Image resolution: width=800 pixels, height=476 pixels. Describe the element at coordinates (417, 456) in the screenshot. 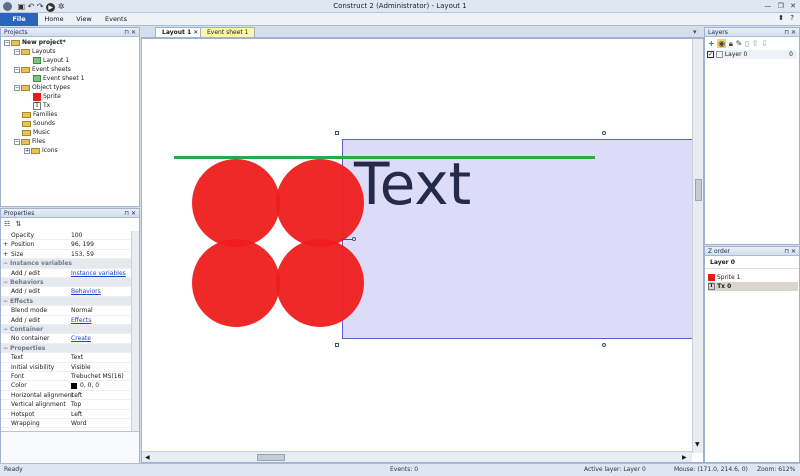

I see `canvas-horizontal-scrollbar: ◀ ▶` at that location.